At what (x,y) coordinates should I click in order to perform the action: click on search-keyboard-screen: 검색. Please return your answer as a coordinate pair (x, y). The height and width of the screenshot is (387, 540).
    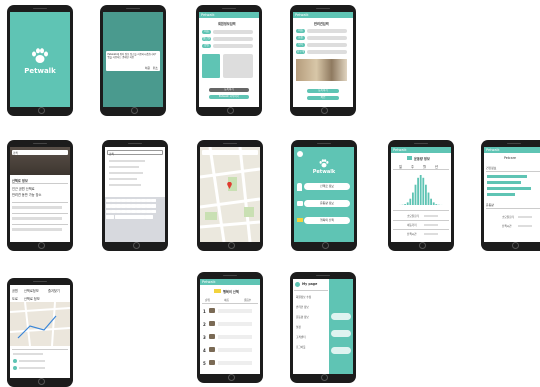
    Looking at the image, I should click on (135, 194).